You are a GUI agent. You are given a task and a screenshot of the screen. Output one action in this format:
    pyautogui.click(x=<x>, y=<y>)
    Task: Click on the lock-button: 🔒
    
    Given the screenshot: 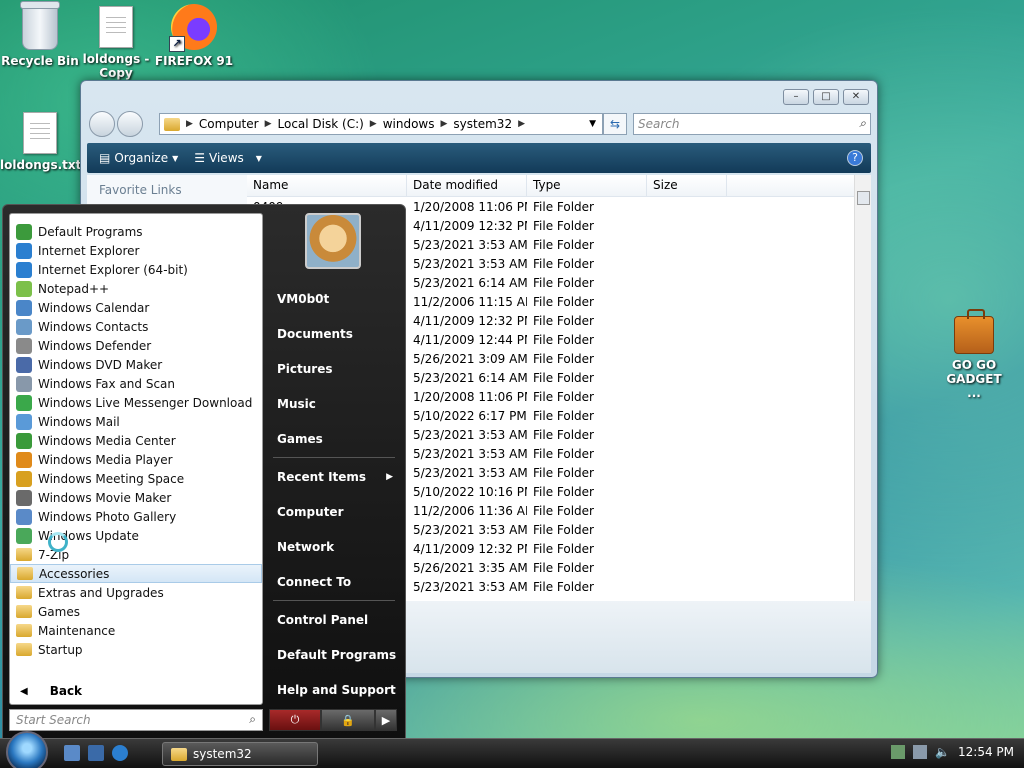 What is the action you would take?
    pyautogui.click(x=348, y=720)
    